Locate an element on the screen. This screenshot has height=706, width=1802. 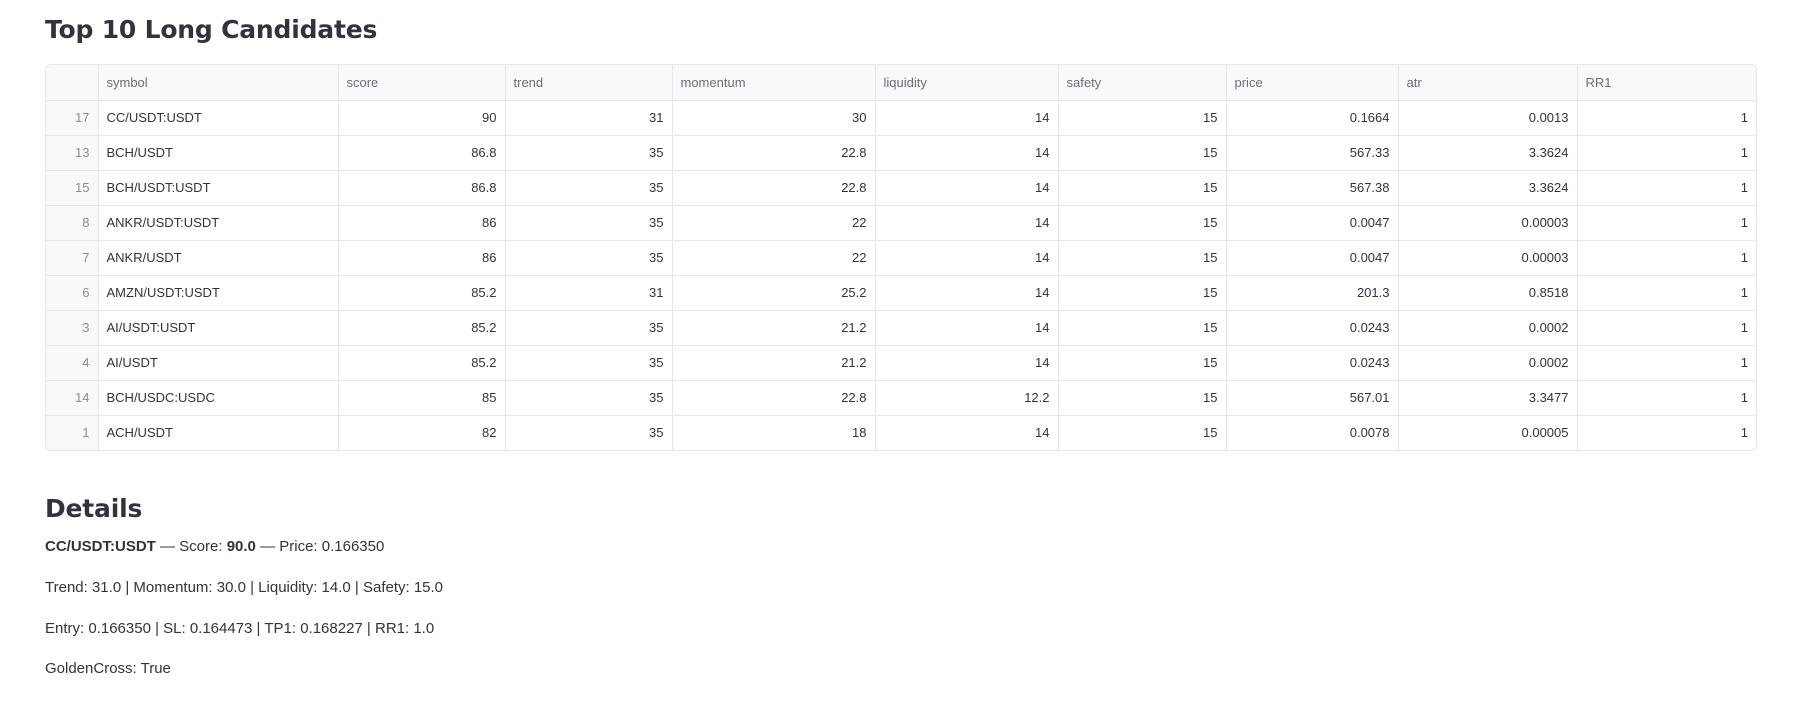
cell-symbol: BCH/USDT is located at coordinates (218, 153).